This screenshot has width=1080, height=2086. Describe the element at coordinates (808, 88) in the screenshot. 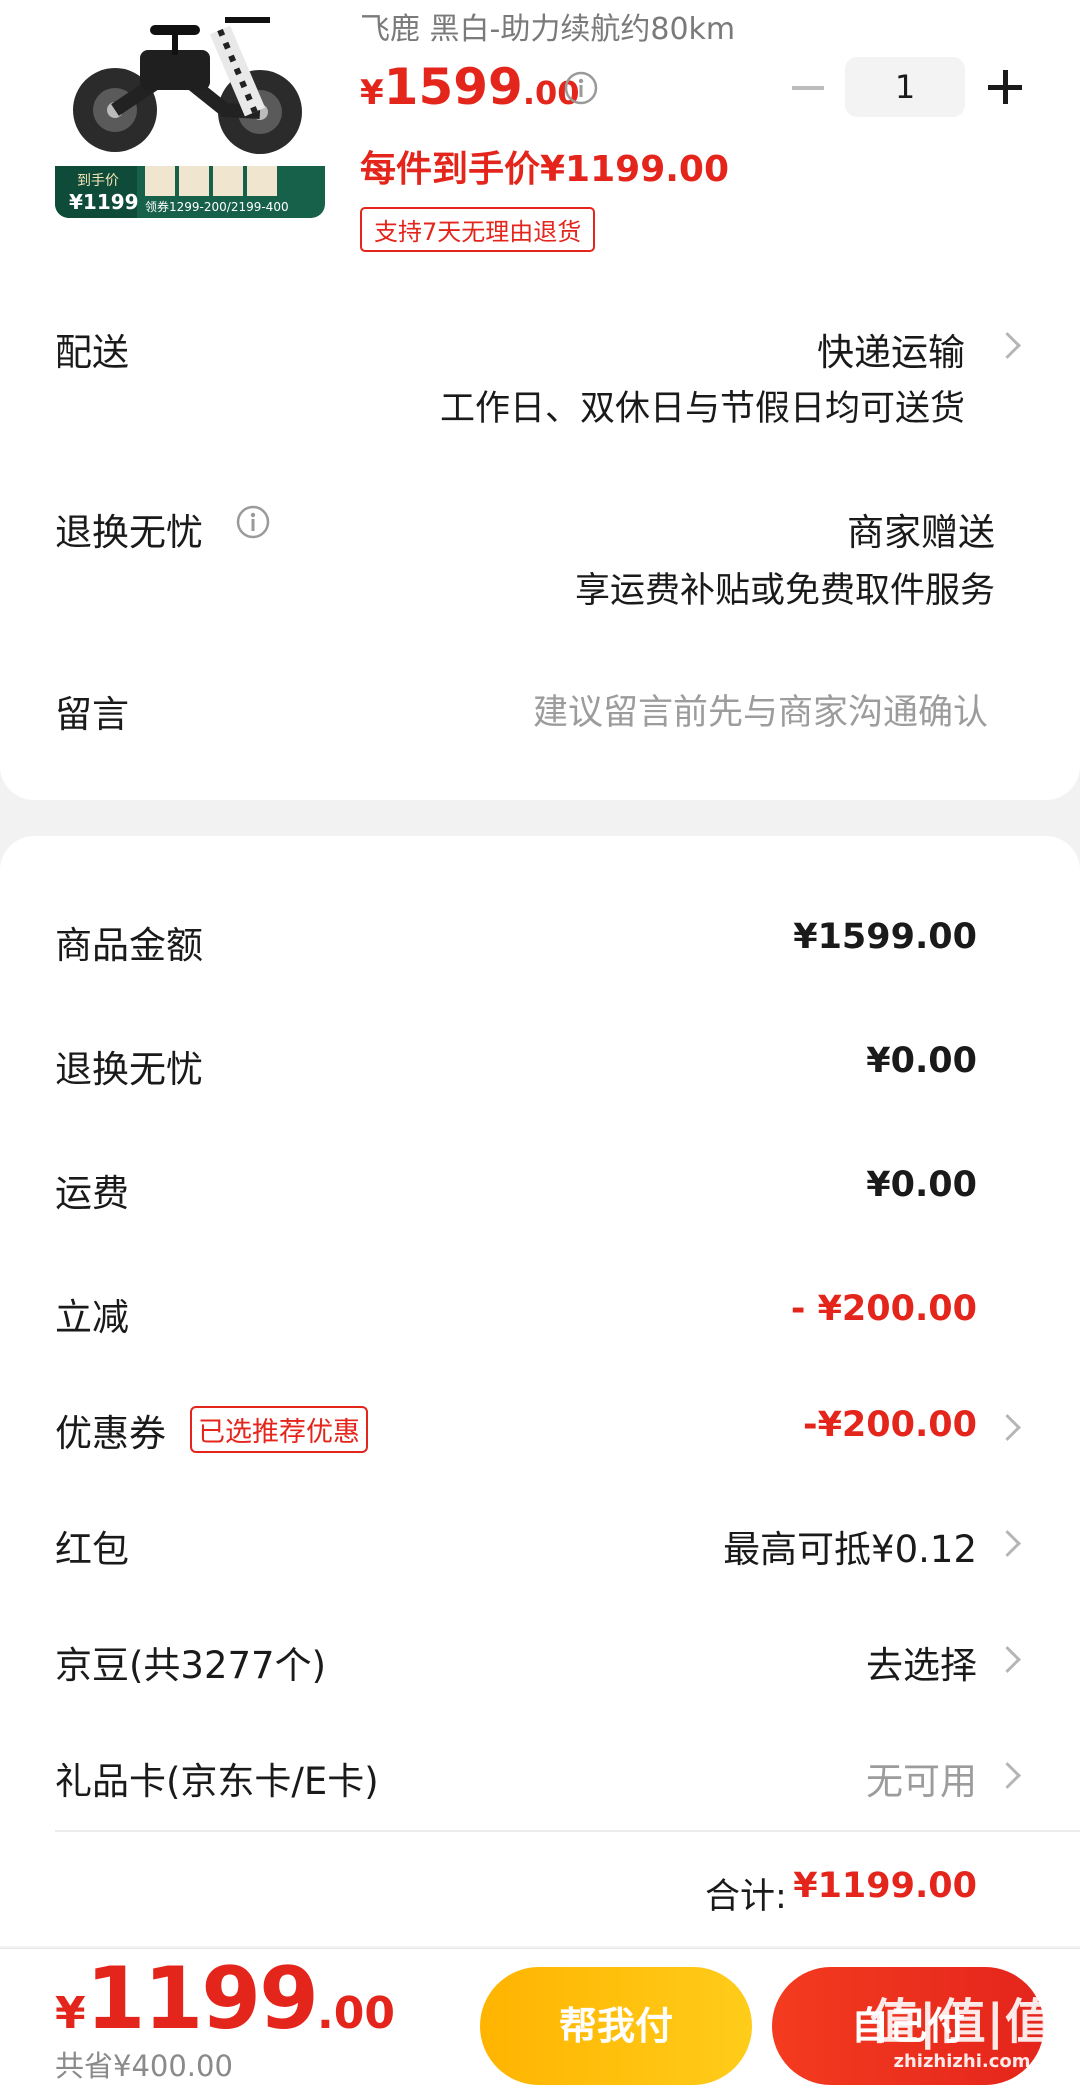

I see `quantity-decrease-button` at that location.